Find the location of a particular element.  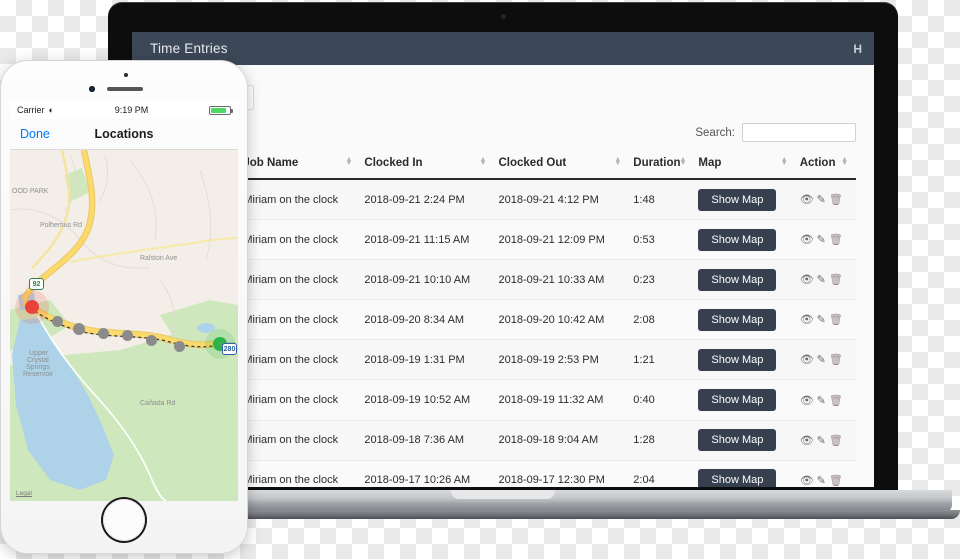

row-clocked-out: 2018-09-21 4:12 PM is located at coordinates (562, 200).